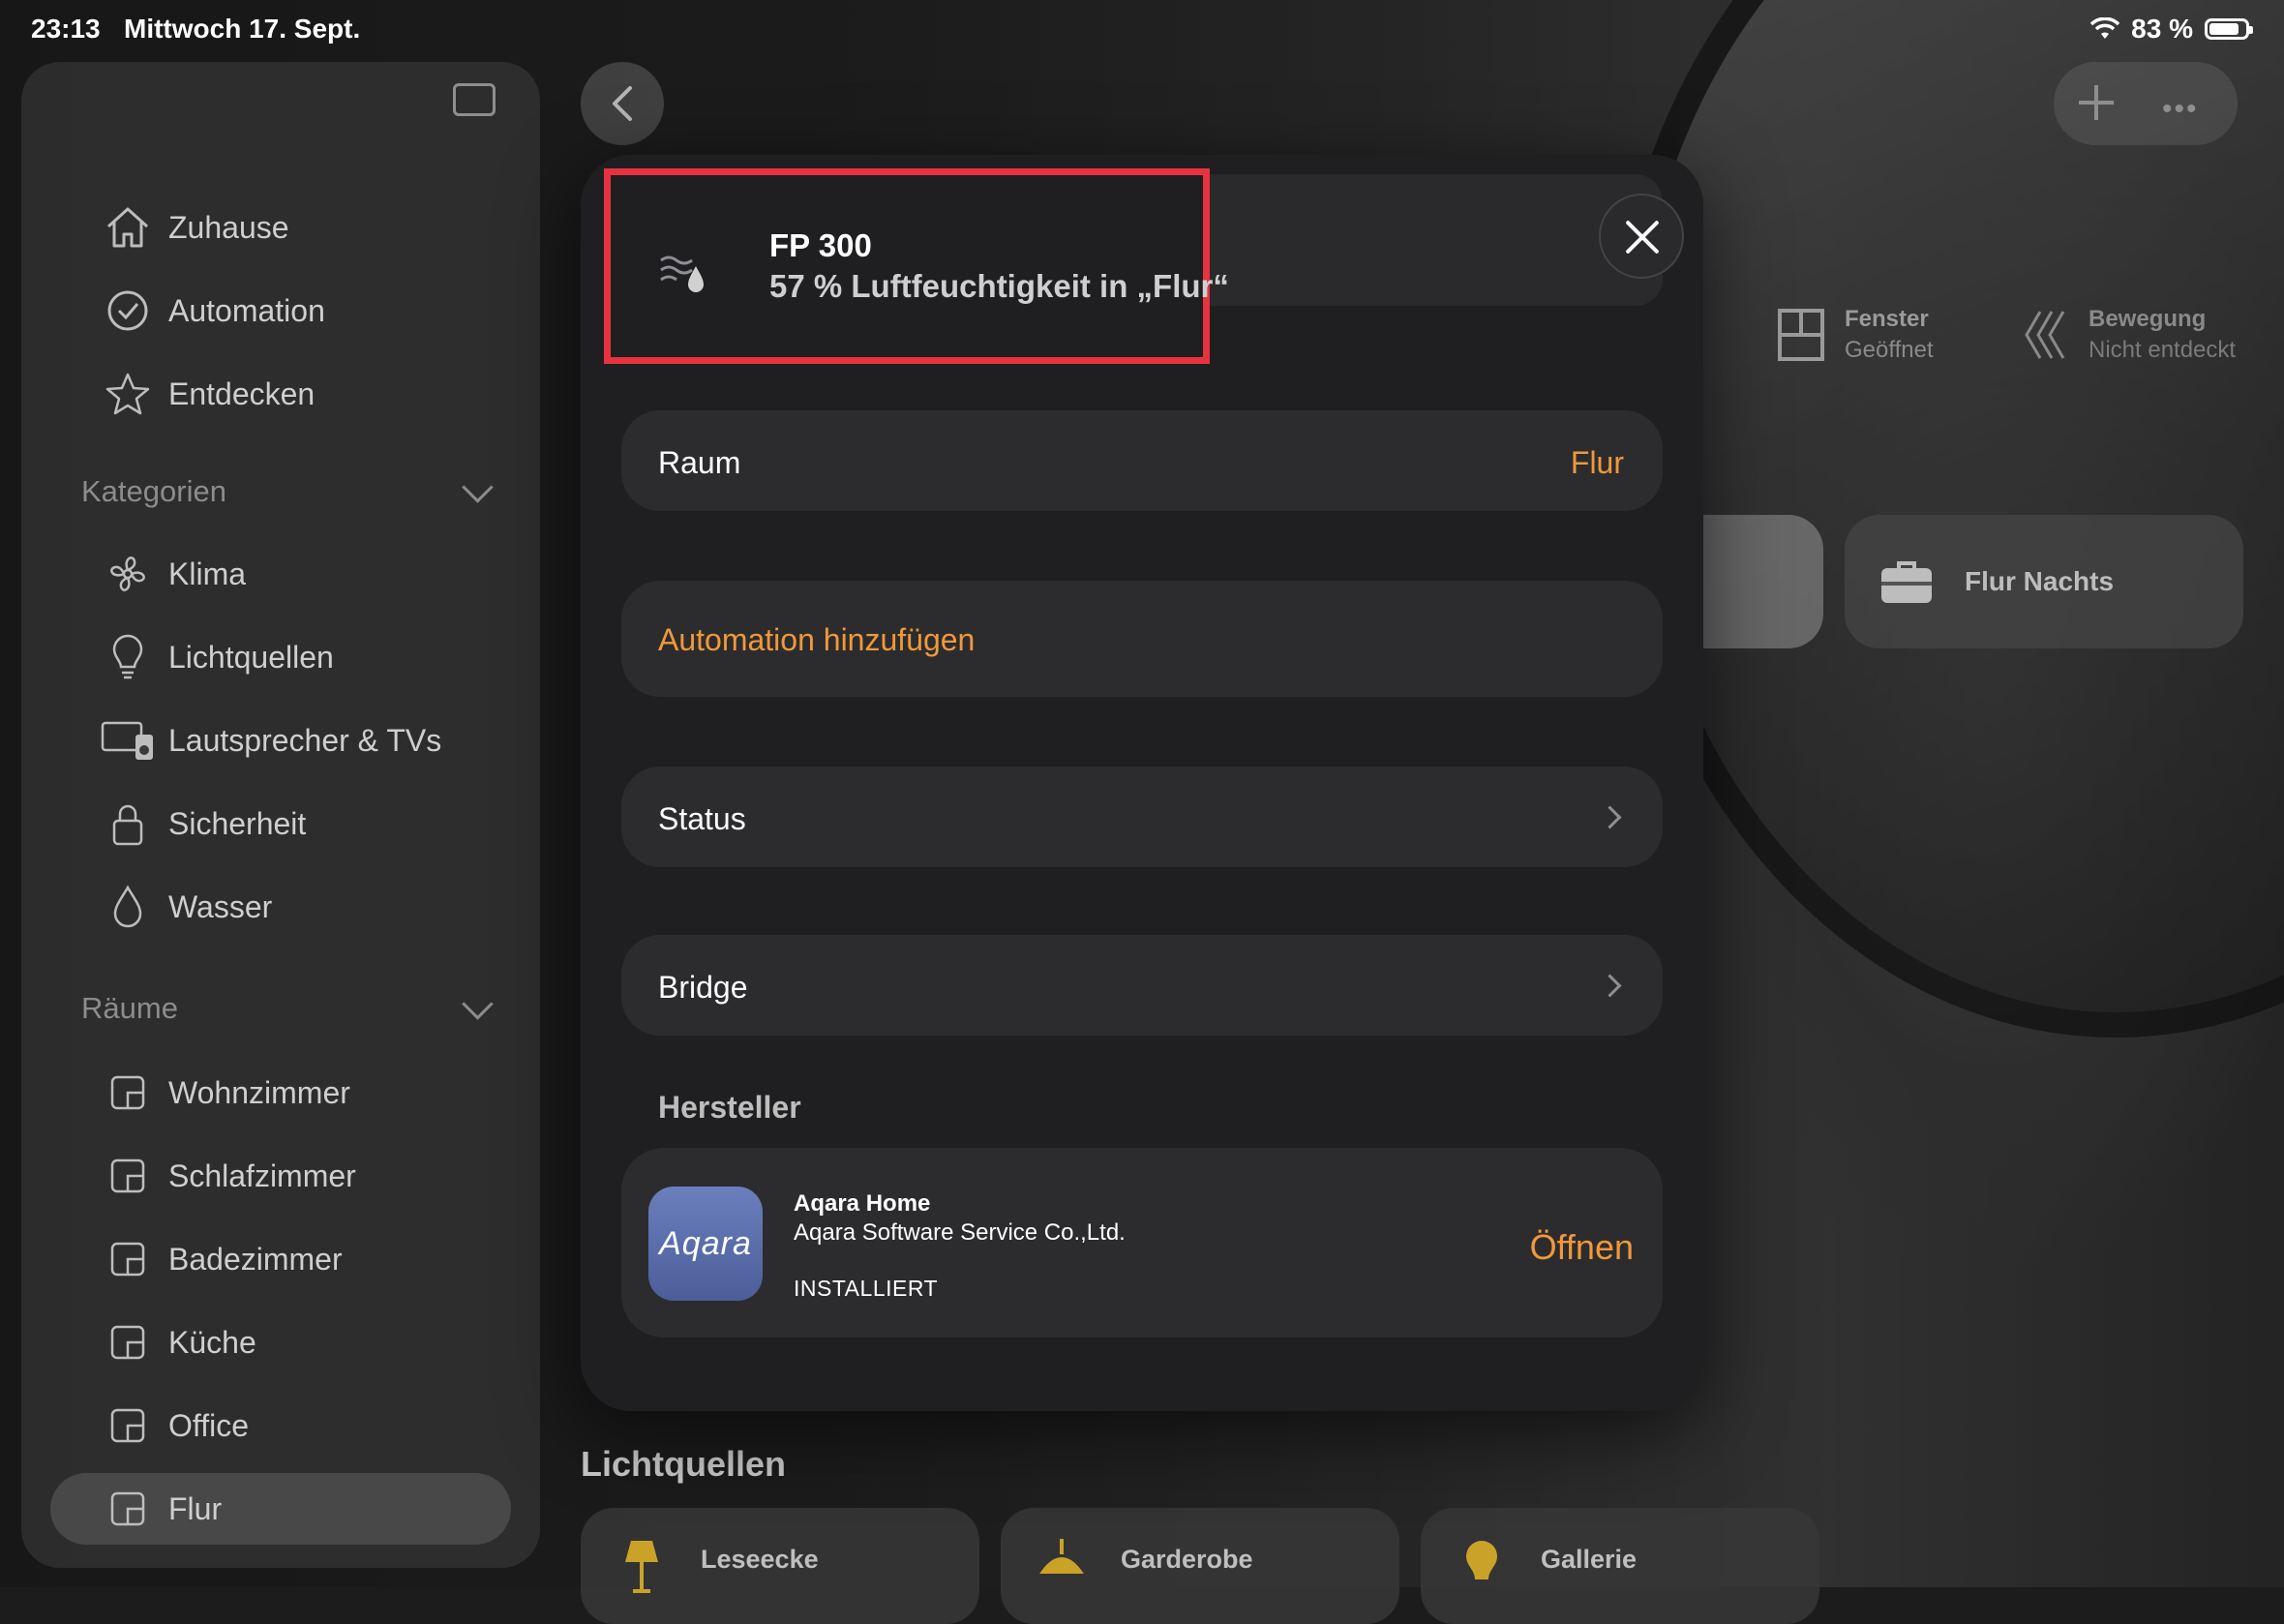 The height and width of the screenshot is (1624, 2284). What do you see at coordinates (1887, 319) in the screenshot?
I see `status-tile-title: Fenster` at bounding box center [1887, 319].